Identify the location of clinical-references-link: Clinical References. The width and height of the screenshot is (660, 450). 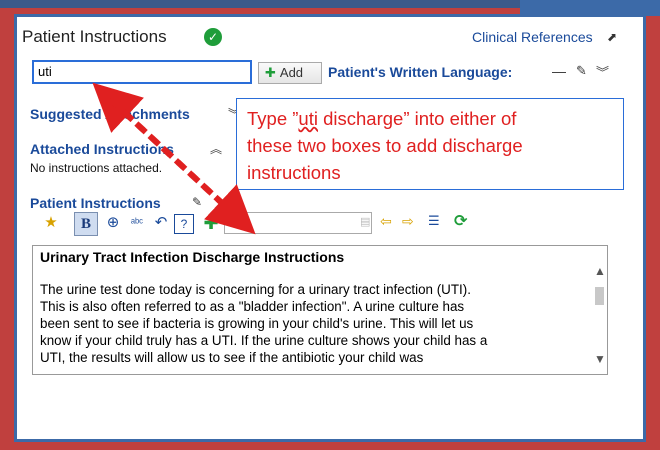
(532, 37).